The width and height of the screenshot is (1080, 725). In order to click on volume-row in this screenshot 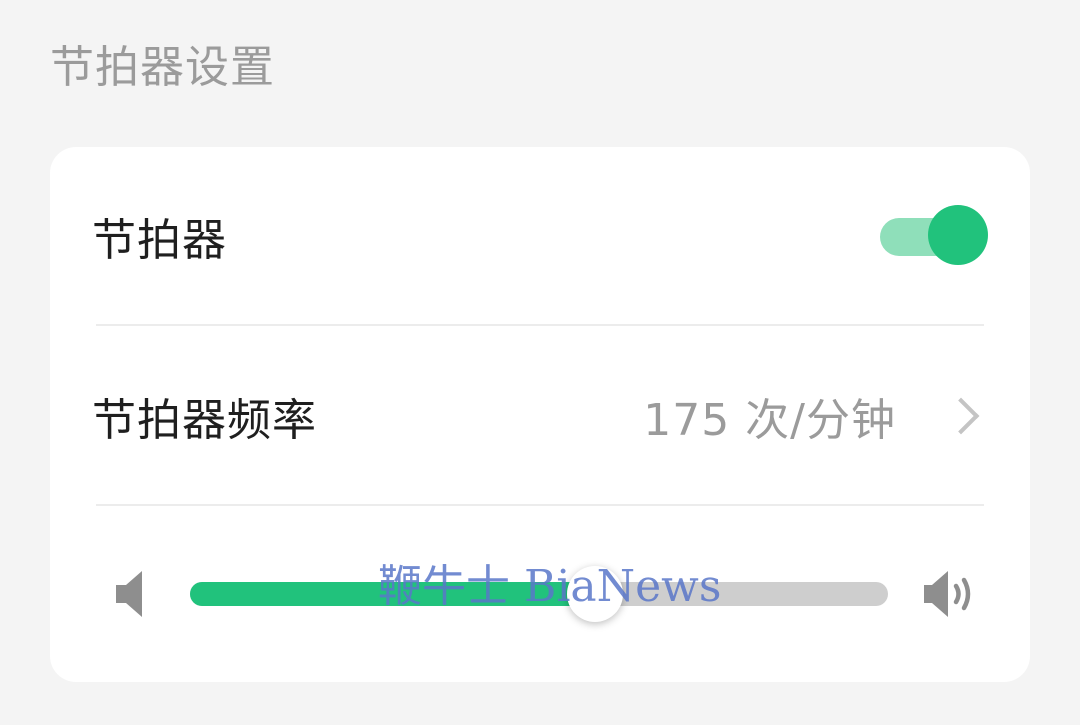, I will do `click(540, 597)`.